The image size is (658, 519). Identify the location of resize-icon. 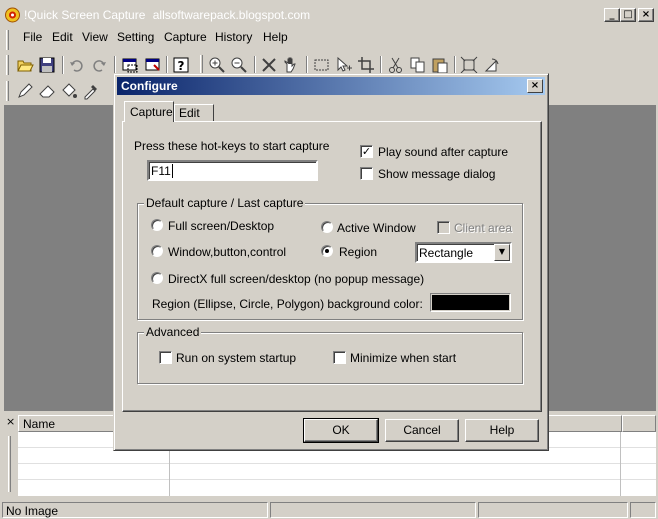
(469, 65).